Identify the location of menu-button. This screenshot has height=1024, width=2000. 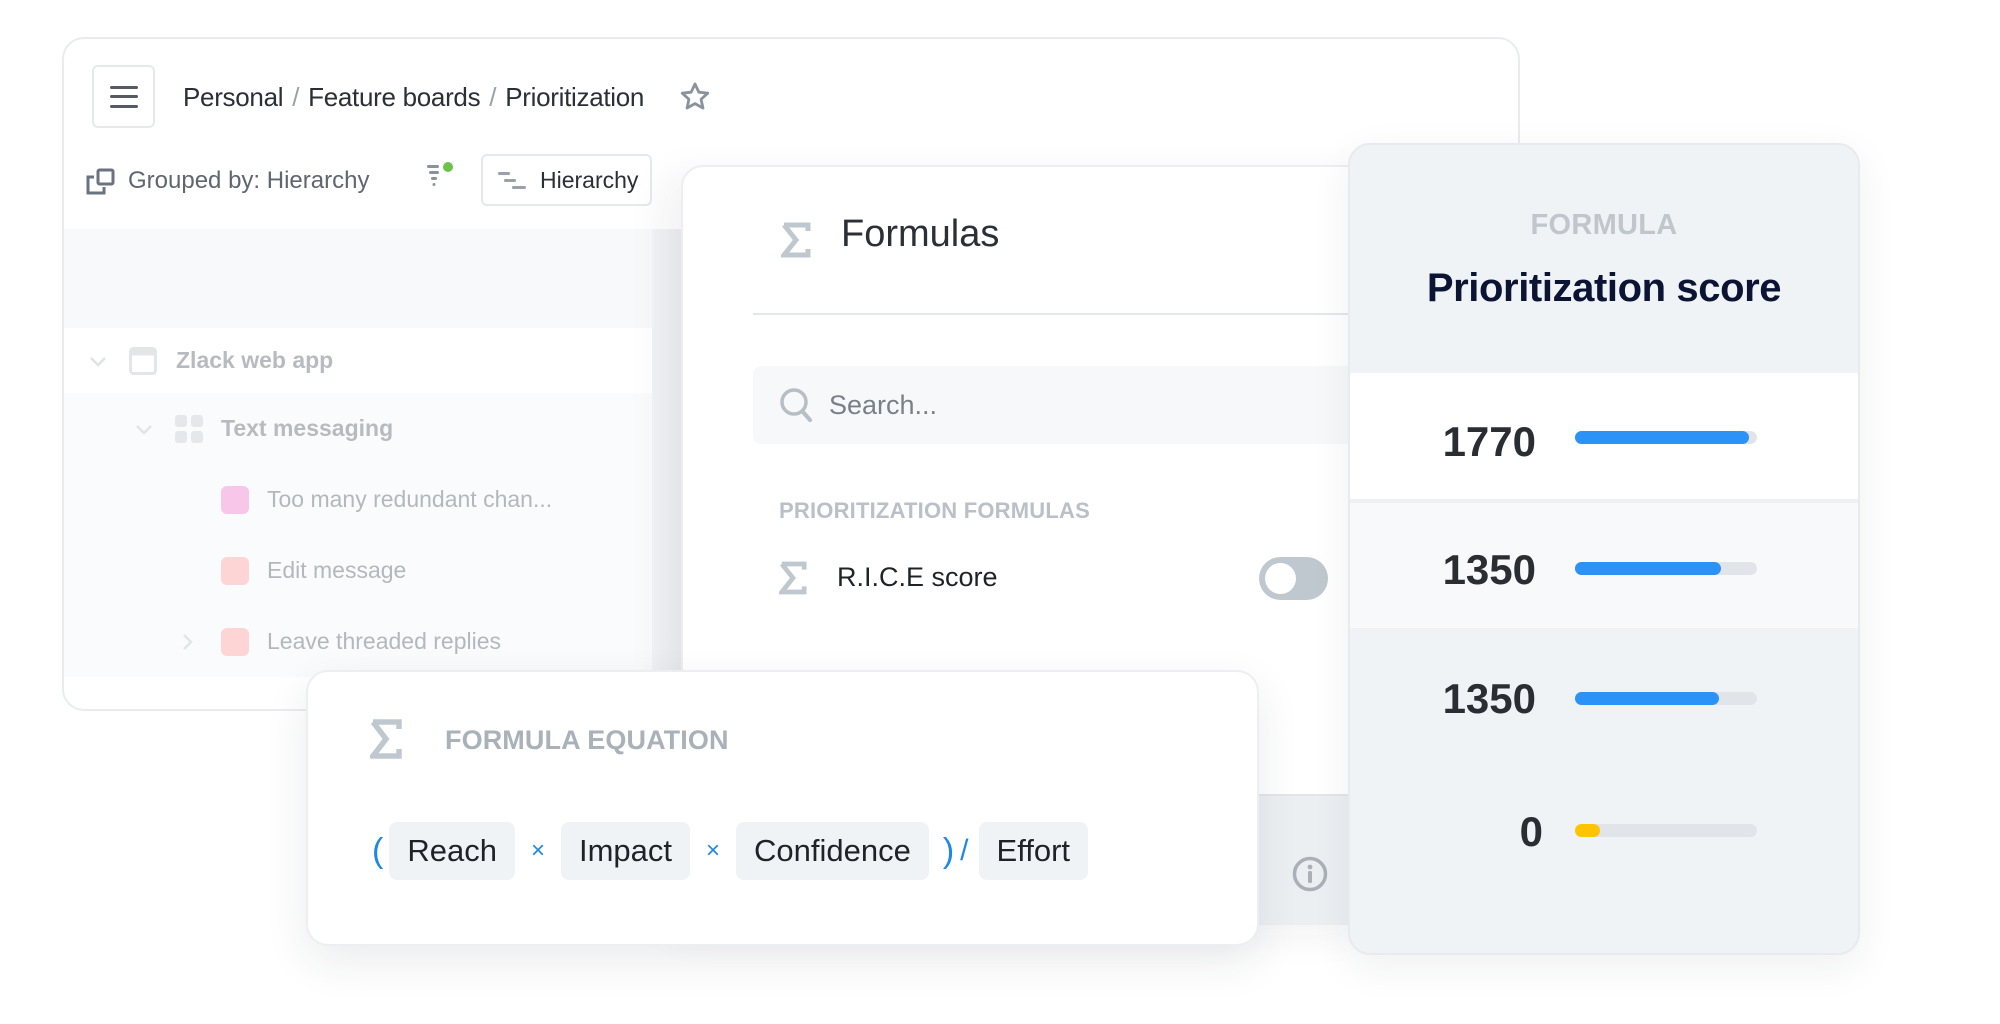
(123, 96).